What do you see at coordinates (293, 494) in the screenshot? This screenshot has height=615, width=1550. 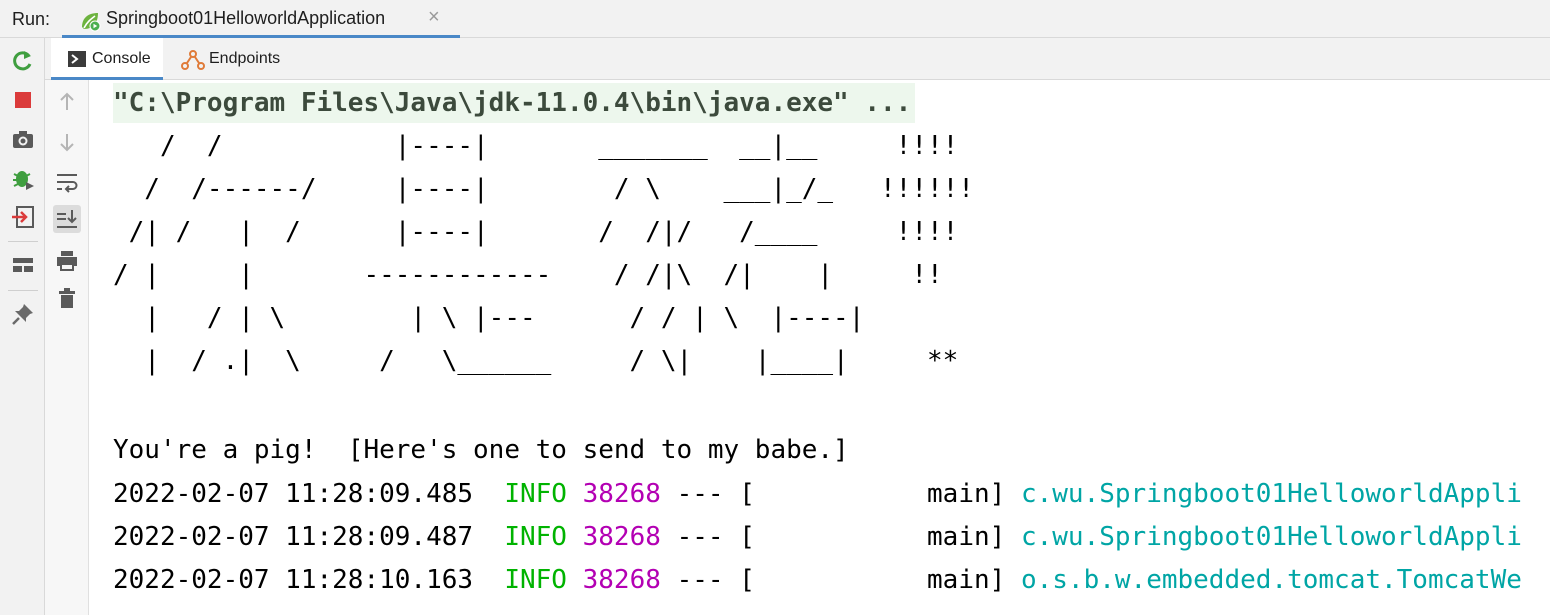 I see `log-timestamp: 2022-02-07 11:28:09.485` at bounding box center [293, 494].